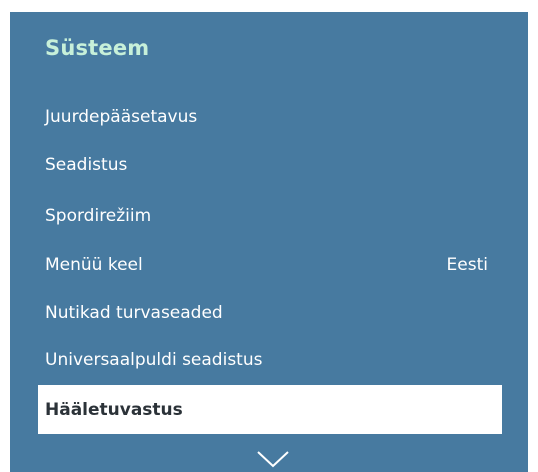  I want to click on menu-item-value: Eesti, so click(467, 264).